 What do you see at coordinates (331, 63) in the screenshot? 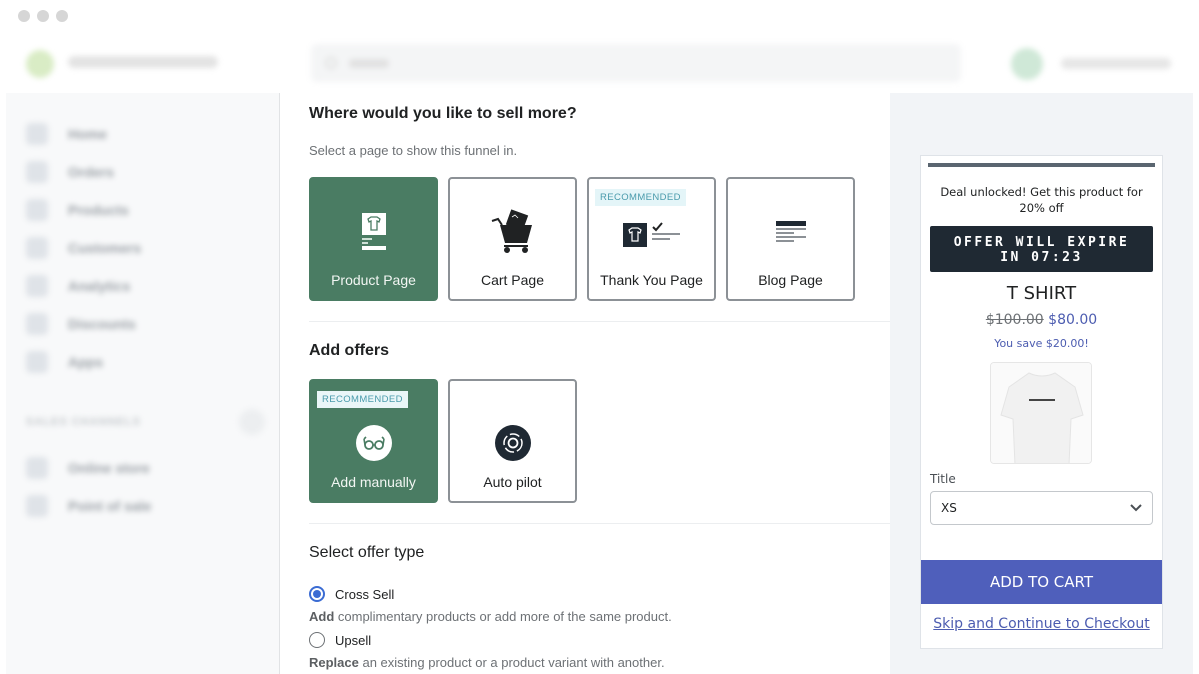
I see `search-icon` at bounding box center [331, 63].